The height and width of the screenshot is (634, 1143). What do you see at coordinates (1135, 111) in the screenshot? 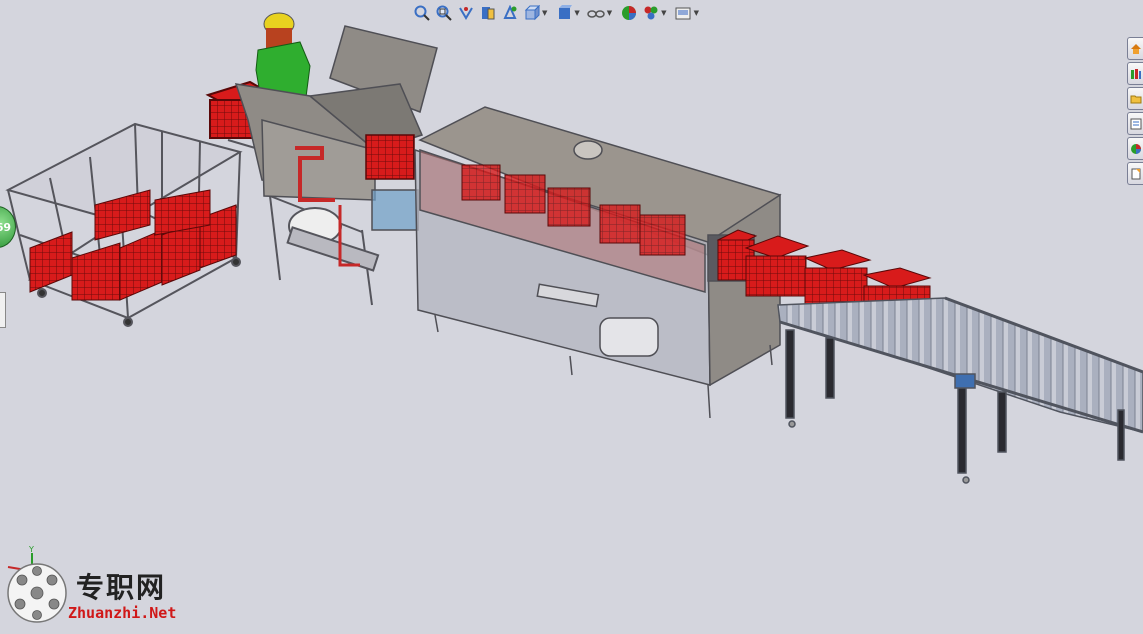
I see `task-pane-tabs` at bounding box center [1135, 111].